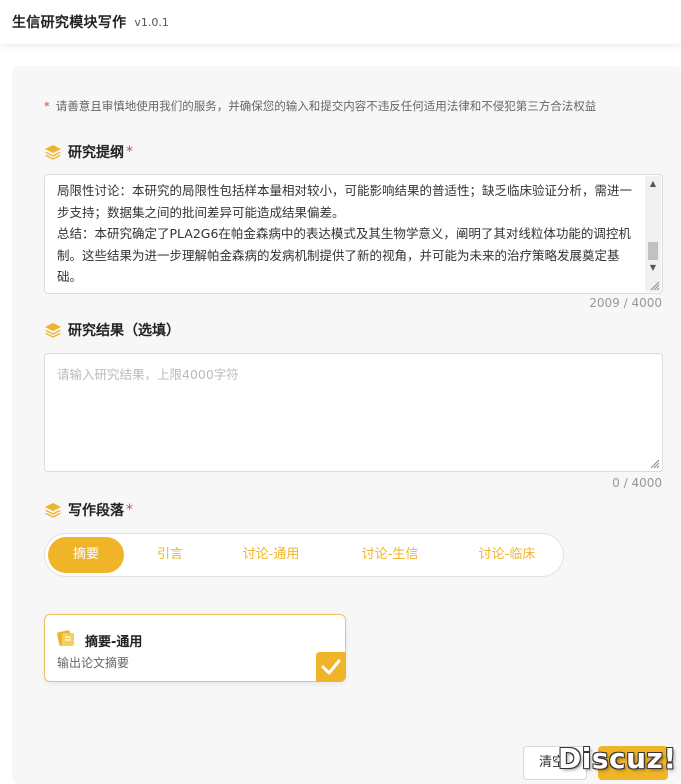 This screenshot has width=681, height=784. Describe the element at coordinates (653, 234) in the screenshot. I see `outline-scrollbar: ▲ ▼` at that location.